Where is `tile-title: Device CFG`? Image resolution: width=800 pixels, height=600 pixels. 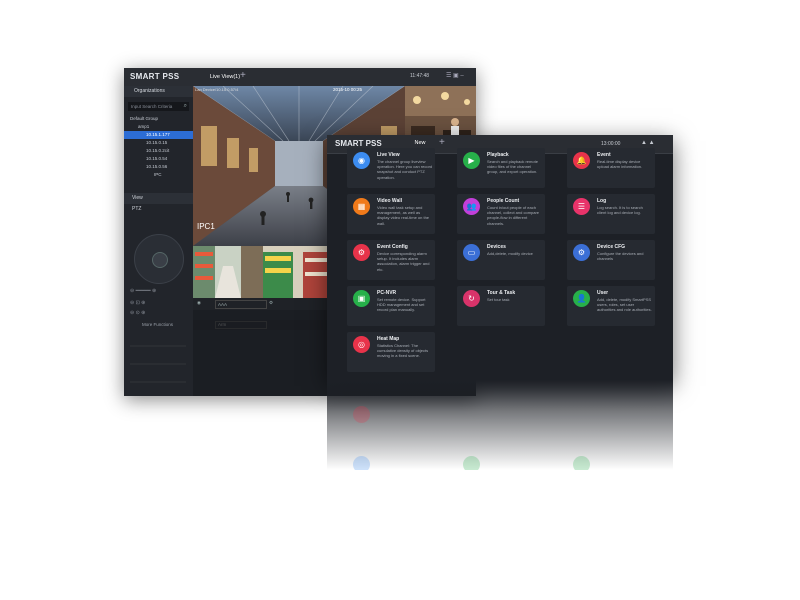
tile-title: Device CFG is located at coordinates (611, 247).